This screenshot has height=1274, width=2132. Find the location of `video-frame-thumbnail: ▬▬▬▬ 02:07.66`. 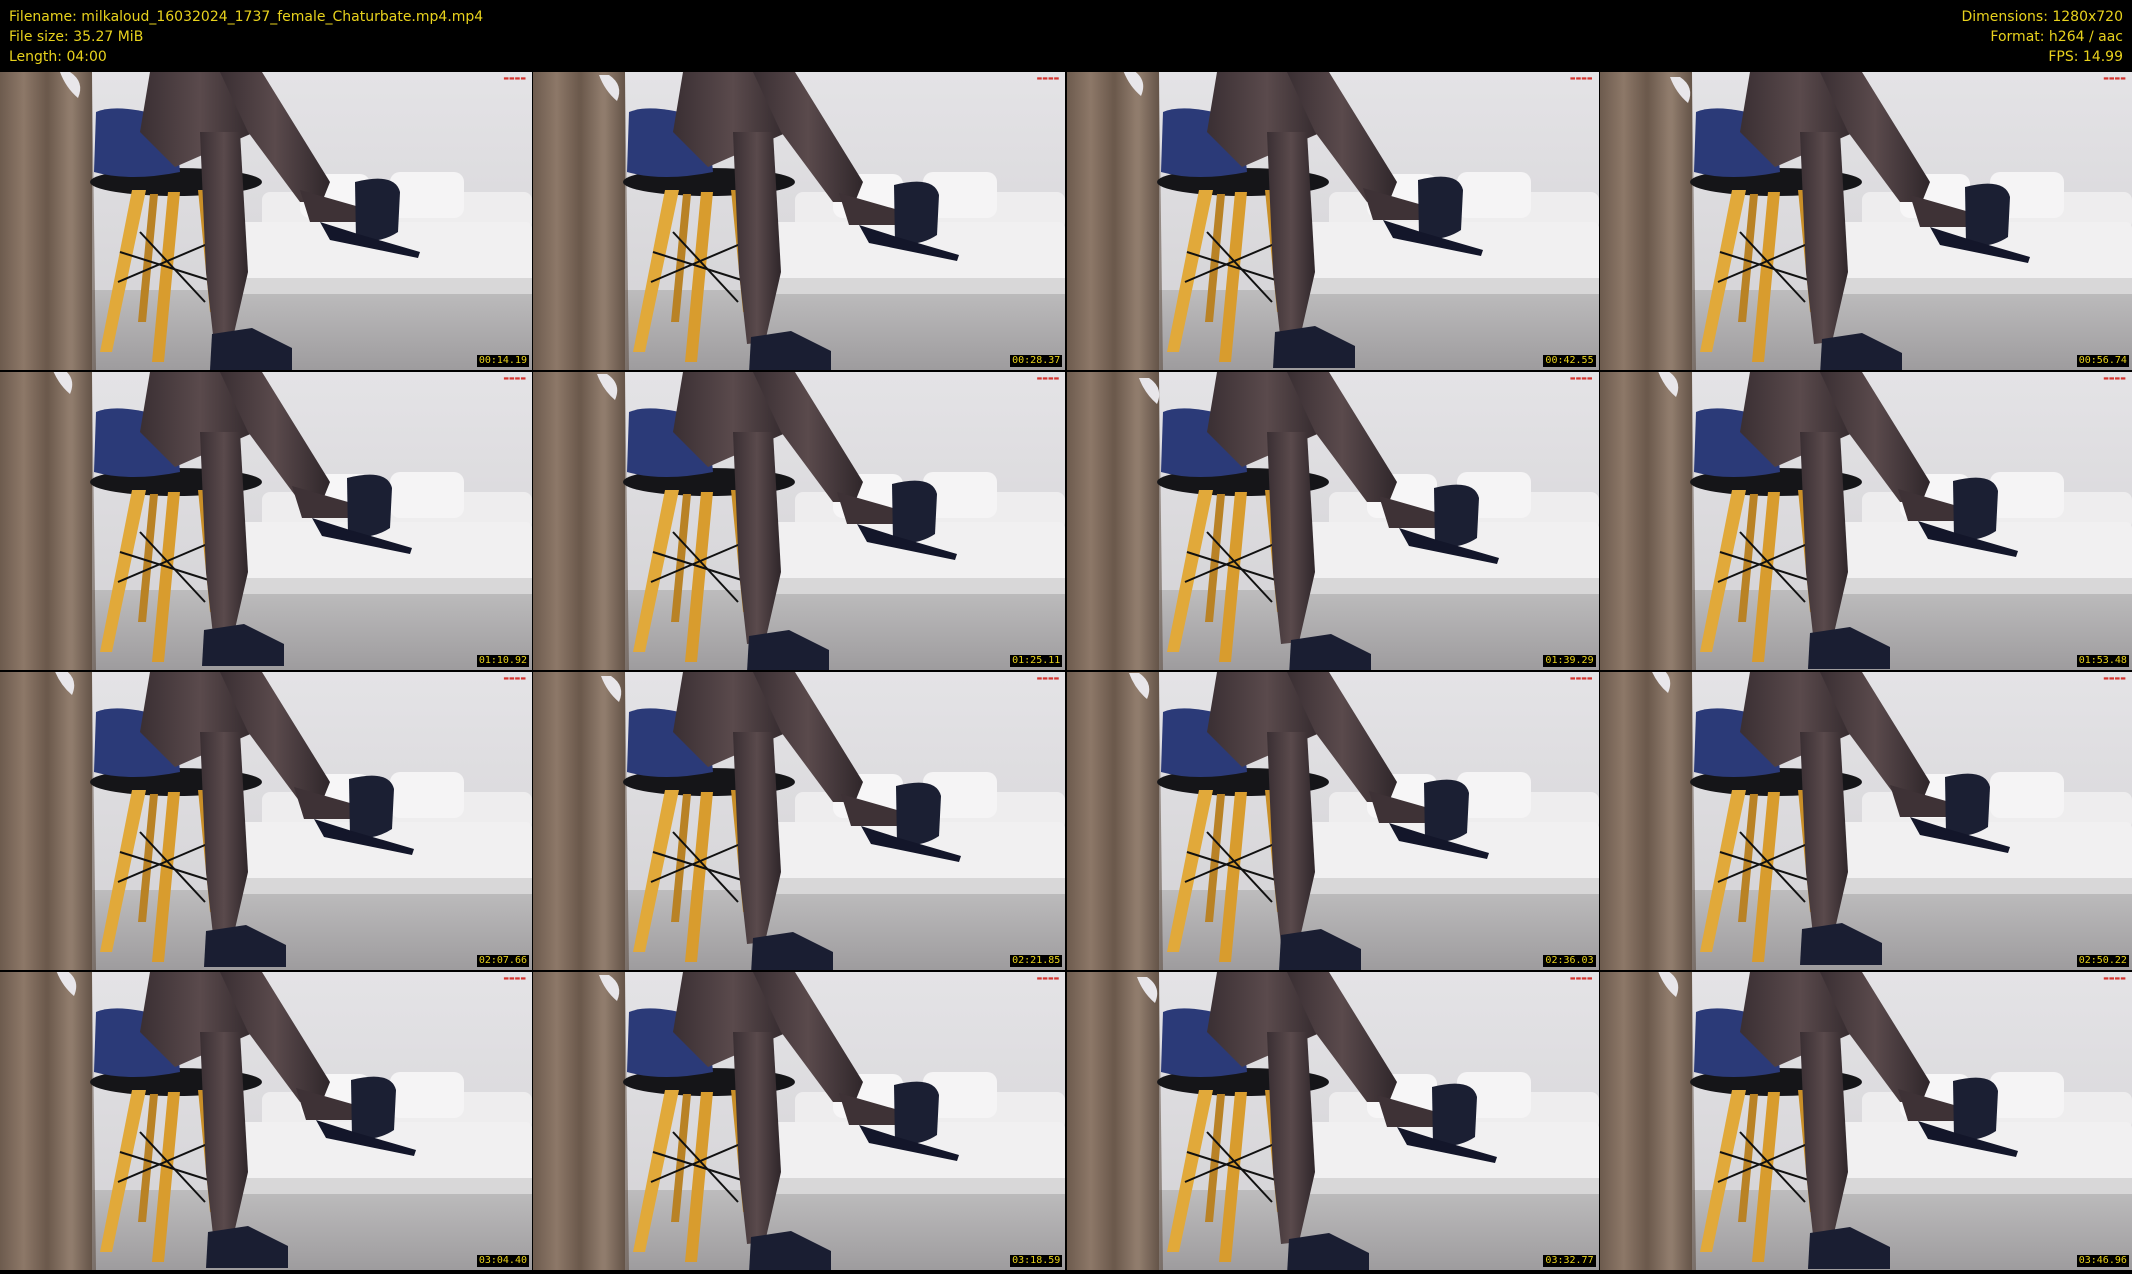

video-frame-thumbnail: ▬▬▬▬ 02:07.66 is located at coordinates (266, 821).